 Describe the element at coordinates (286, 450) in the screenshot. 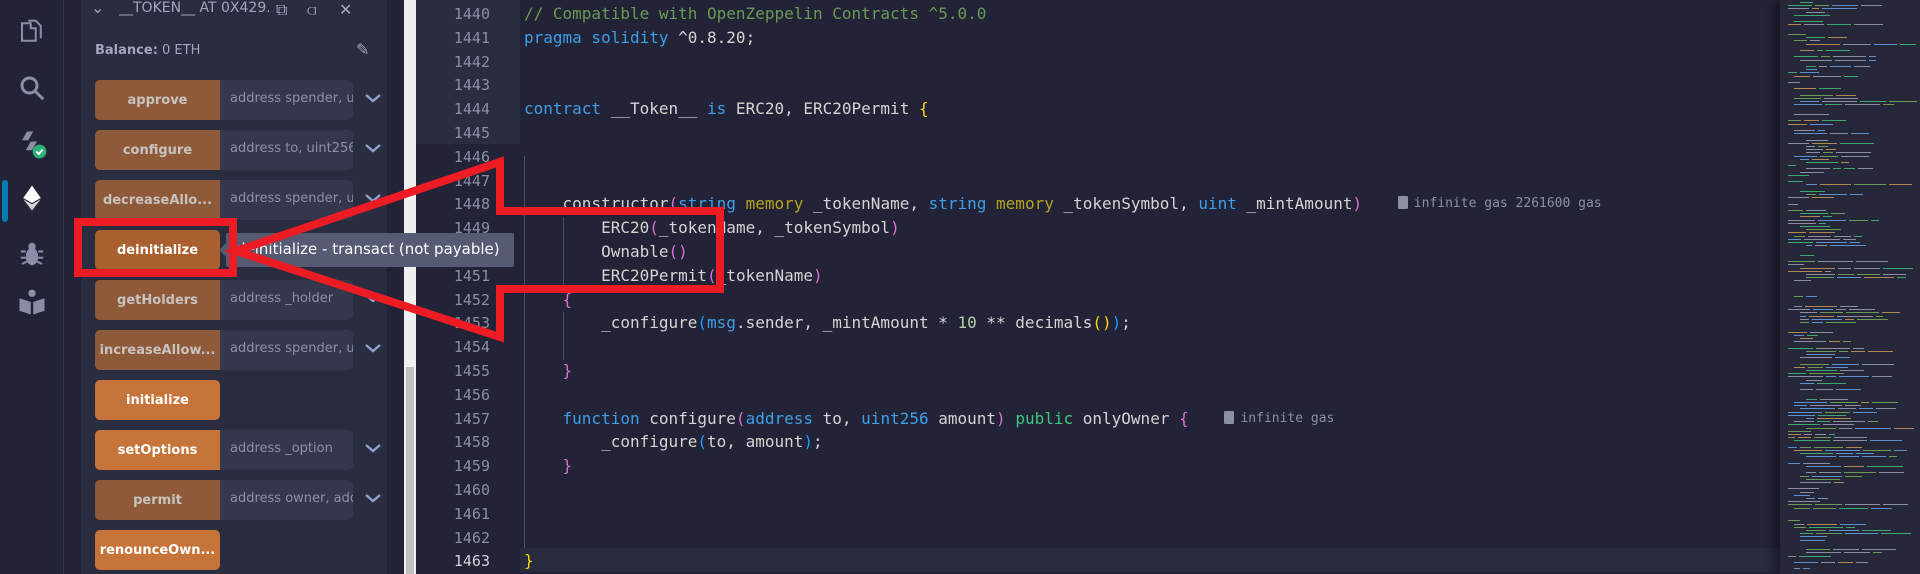

I see `function-args-input: address _option` at that location.